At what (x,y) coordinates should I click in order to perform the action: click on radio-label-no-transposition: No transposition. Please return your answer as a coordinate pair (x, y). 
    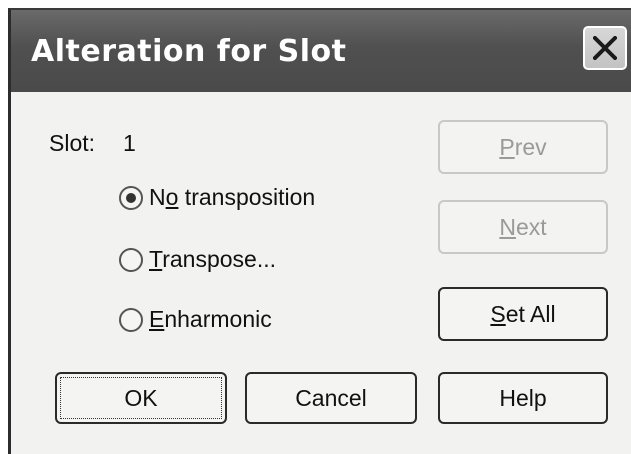
    Looking at the image, I should click on (232, 197).